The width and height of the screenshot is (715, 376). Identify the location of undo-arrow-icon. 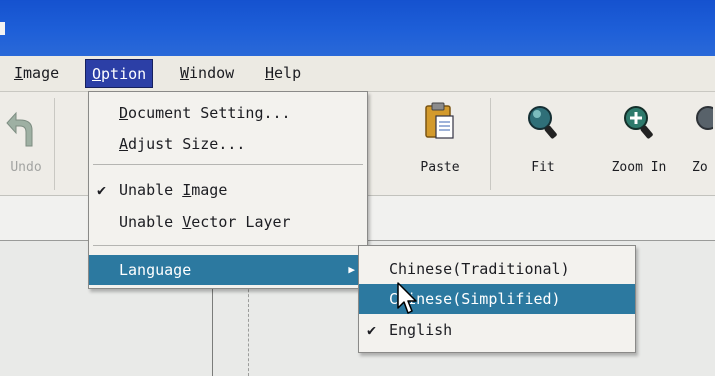
(19, 129).